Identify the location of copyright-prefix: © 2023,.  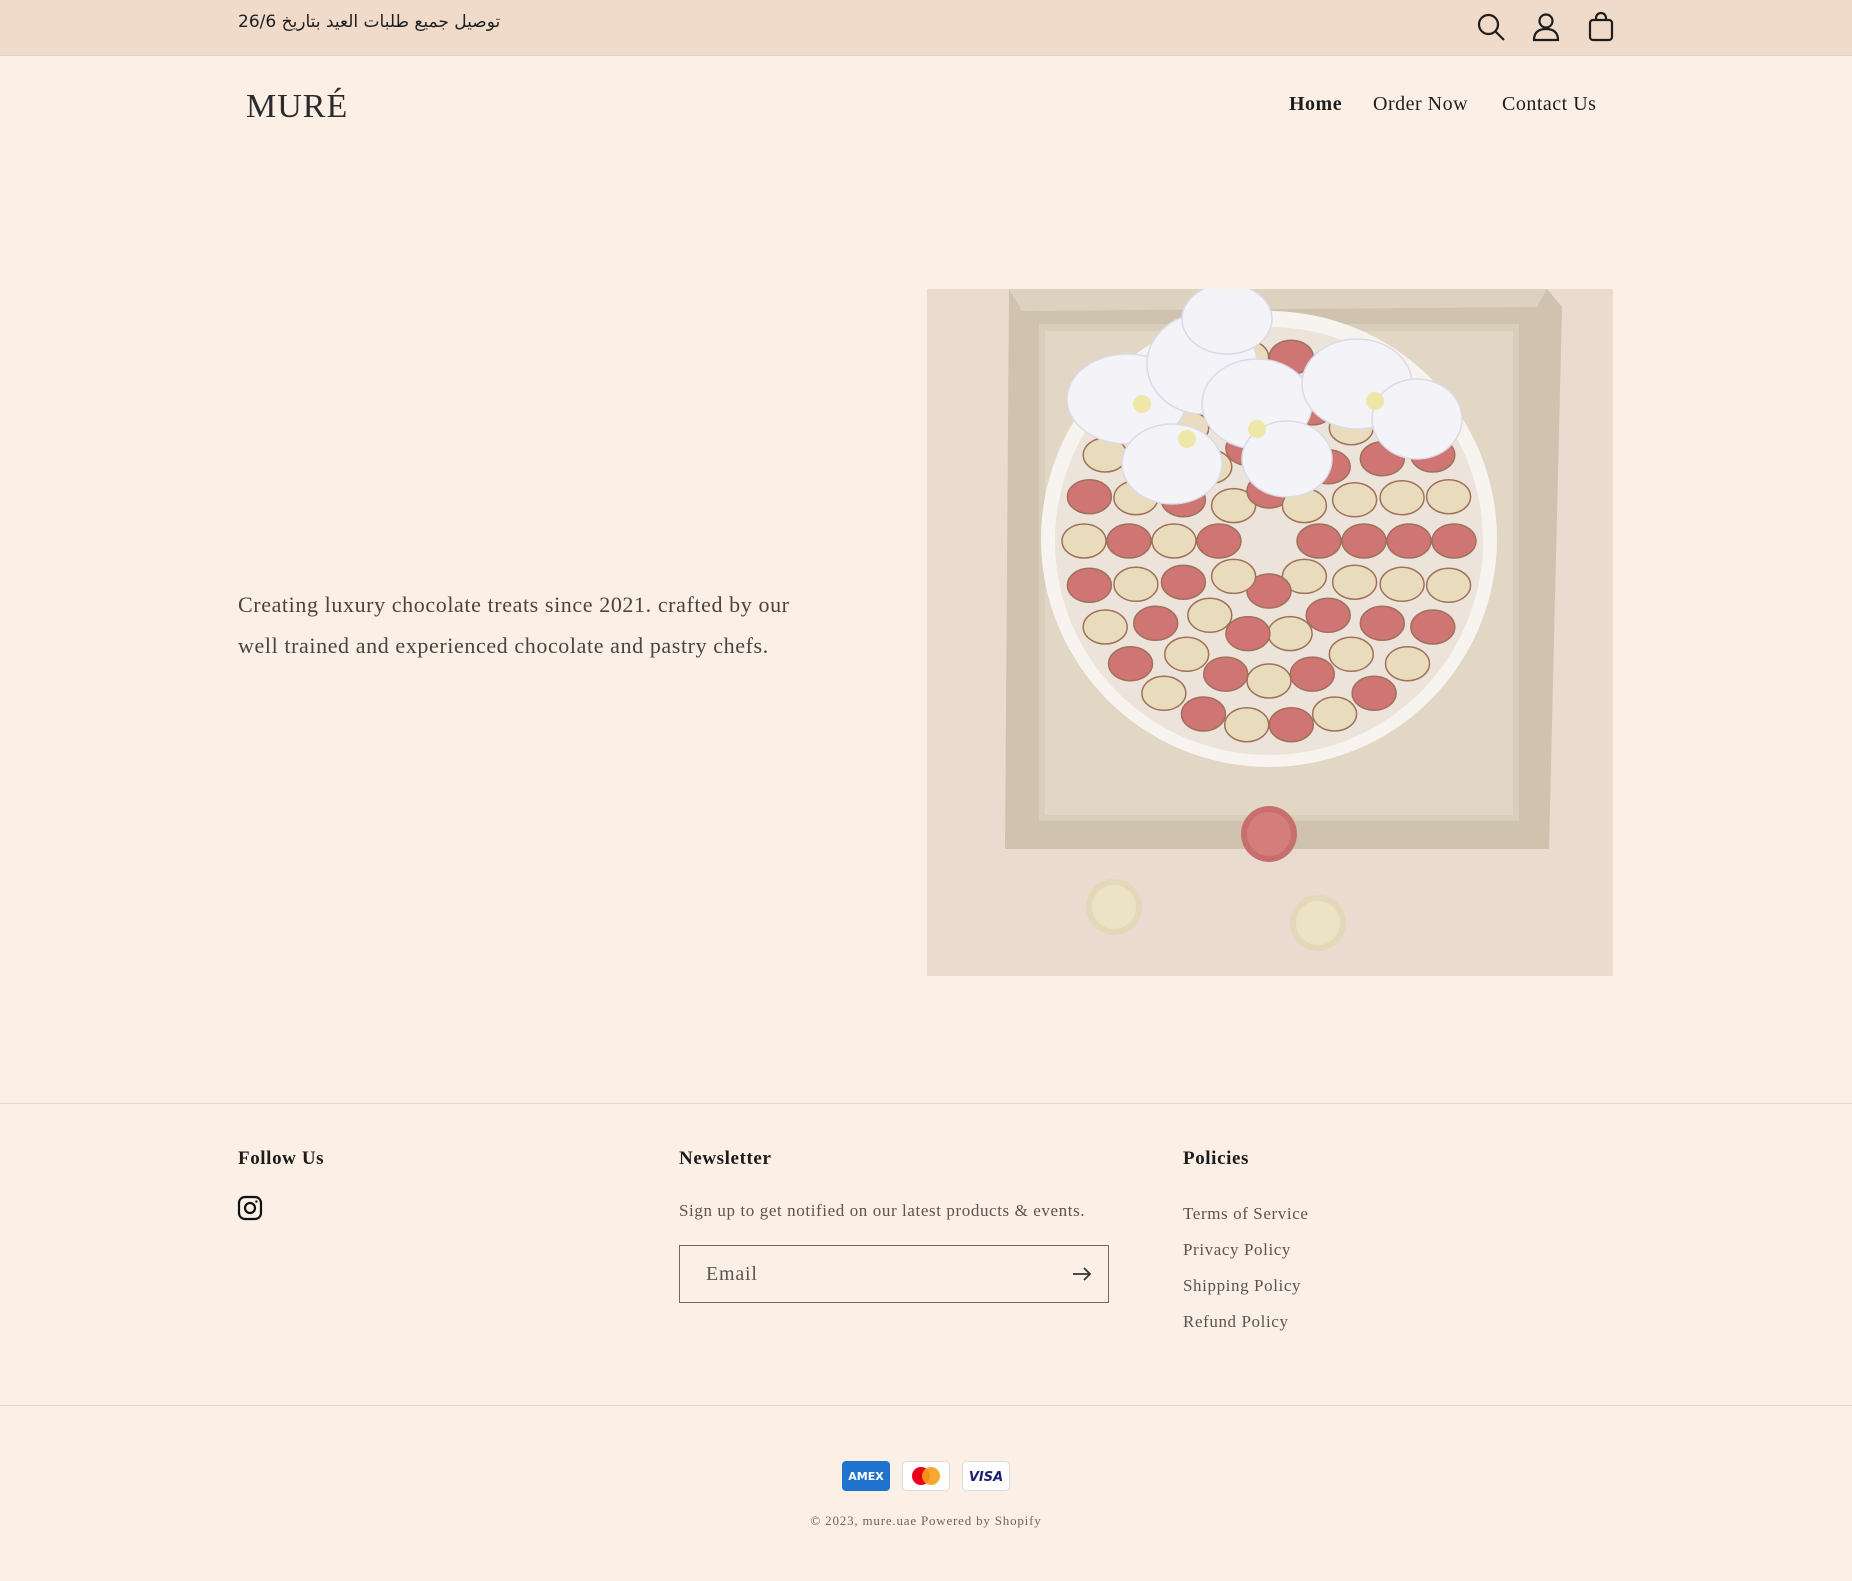
(834, 1520).